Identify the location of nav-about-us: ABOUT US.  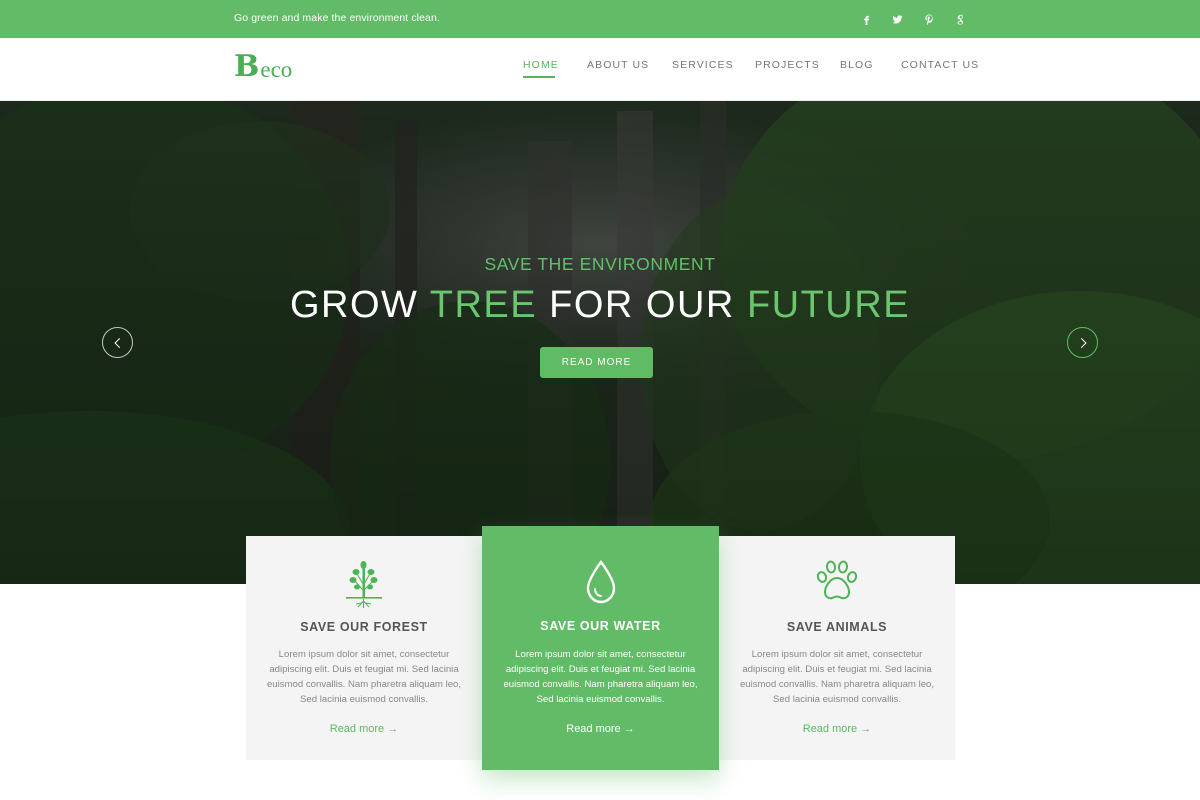
(618, 65).